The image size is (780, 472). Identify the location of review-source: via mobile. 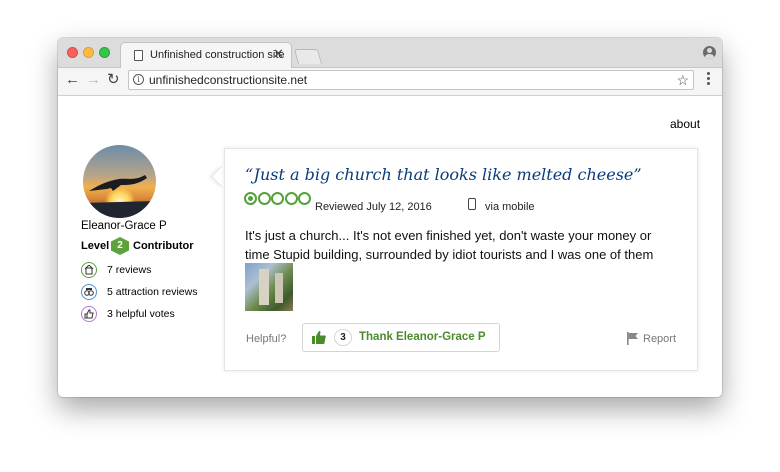
(510, 207).